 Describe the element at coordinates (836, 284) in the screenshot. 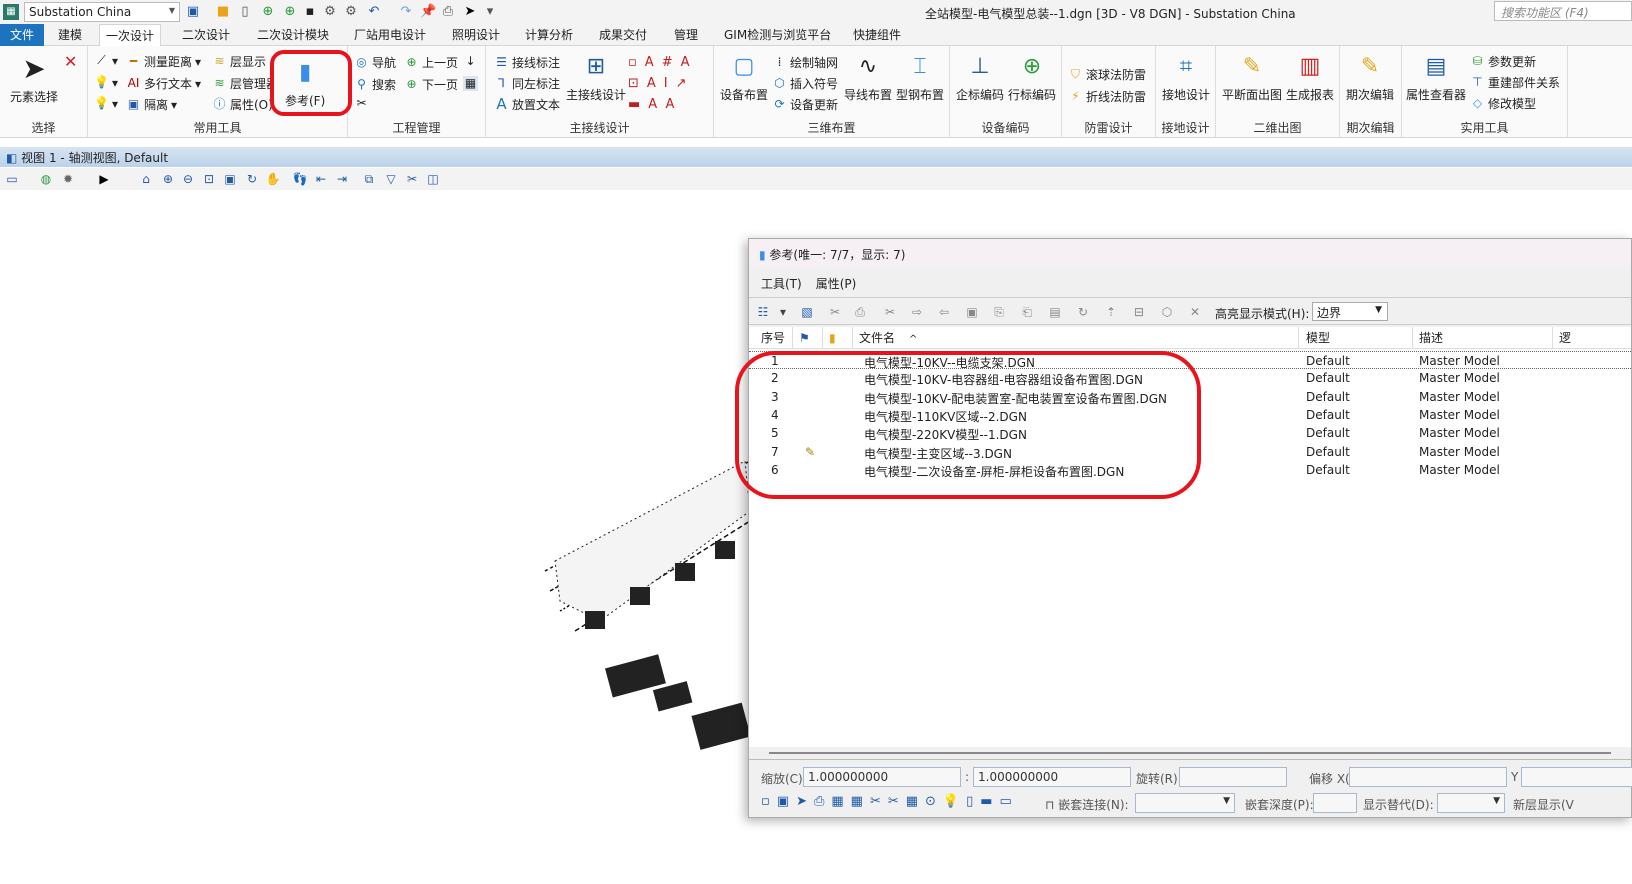

I see `menu-properties: 属性(P)` at that location.